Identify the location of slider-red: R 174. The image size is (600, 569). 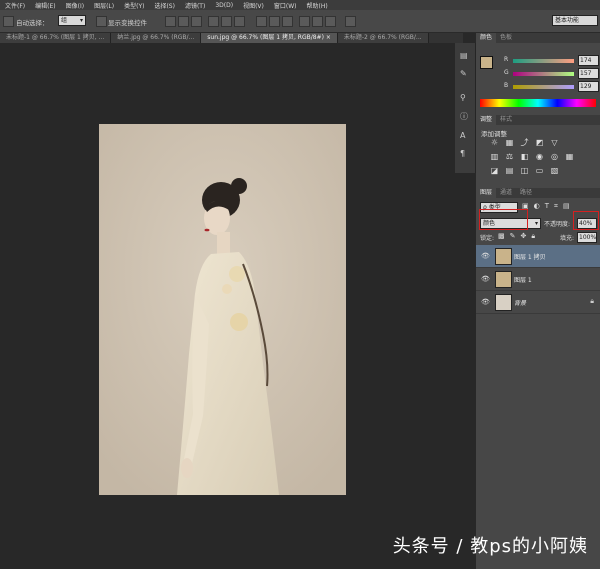
(539, 61).